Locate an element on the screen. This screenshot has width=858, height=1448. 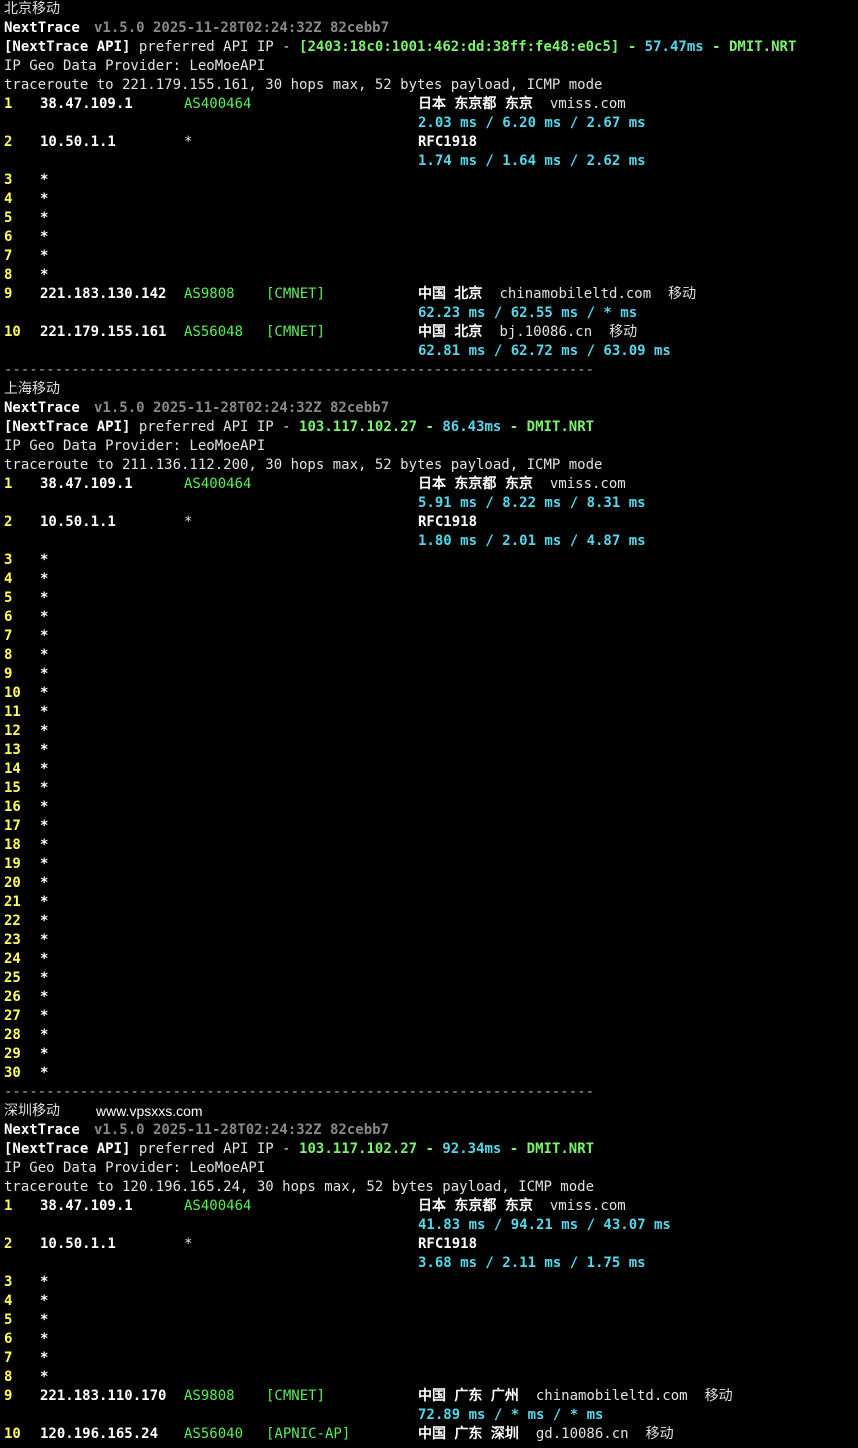
watermark-text: www.vpsxxs.com is located at coordinates (149, 1111).